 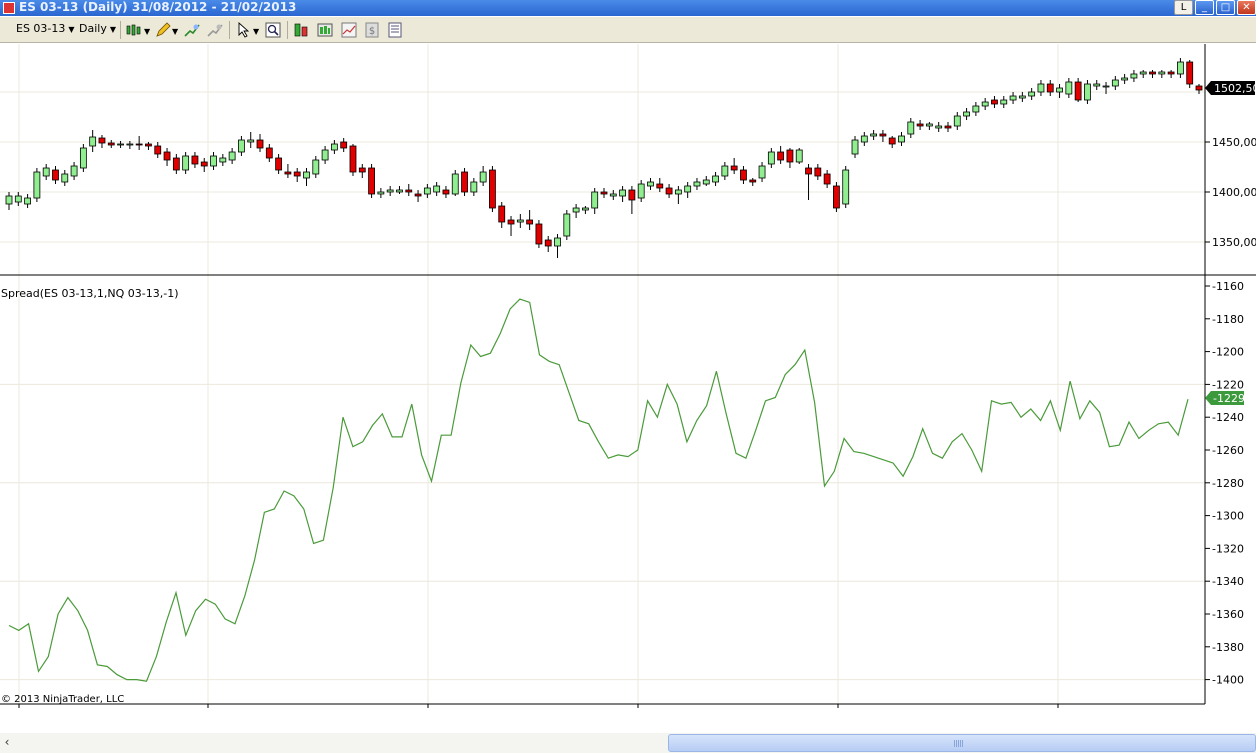 What do you see at coordinates (325, 30) in the screenshot?
I see `data-box-icon` at bounding box center [325, 30].